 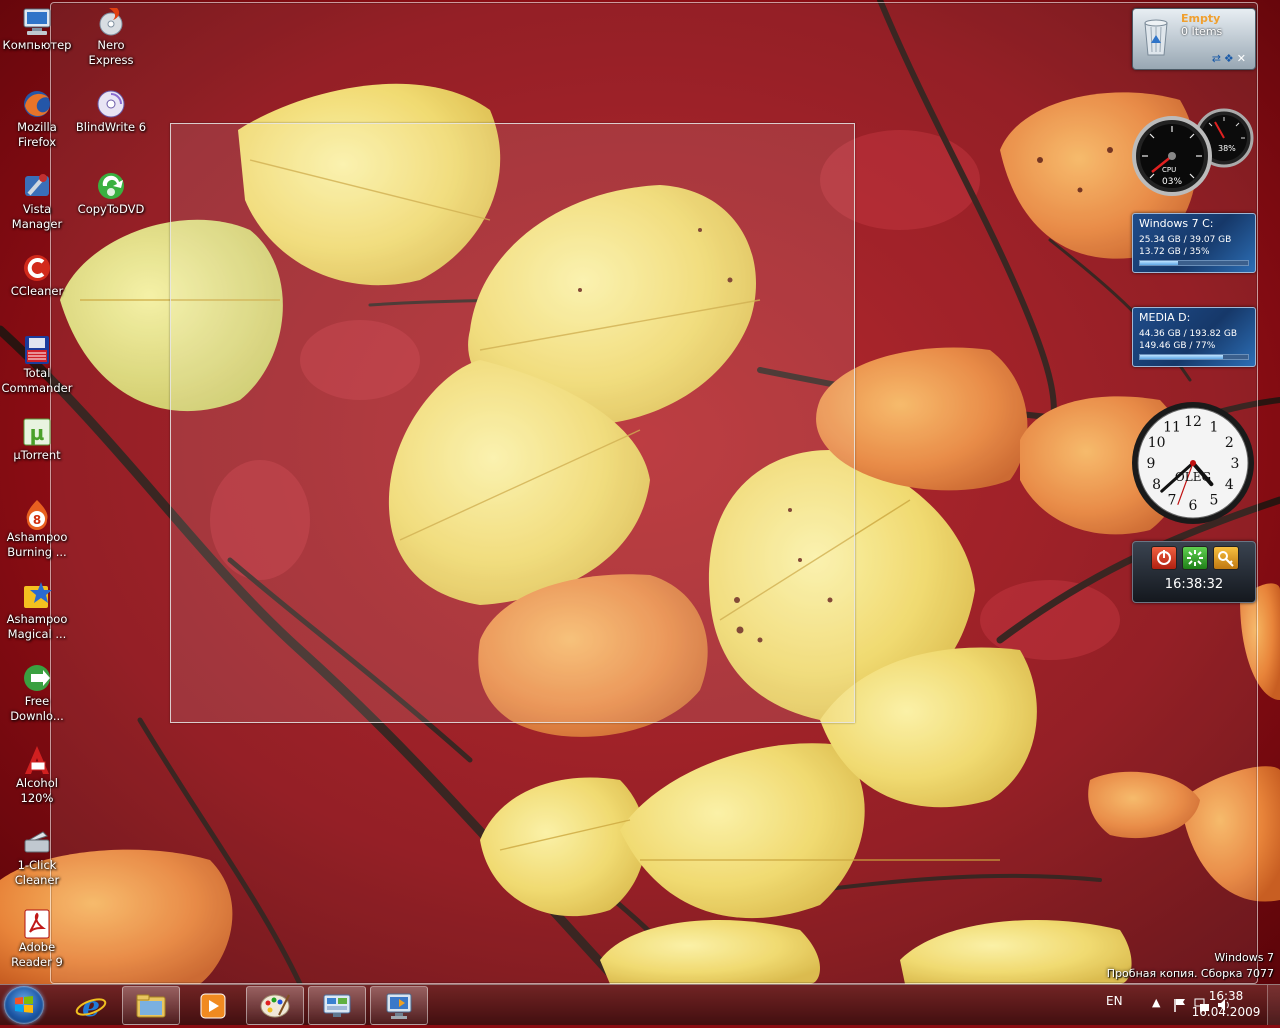 I want to click on copytodvd-icon, so click(x=111, y=186).